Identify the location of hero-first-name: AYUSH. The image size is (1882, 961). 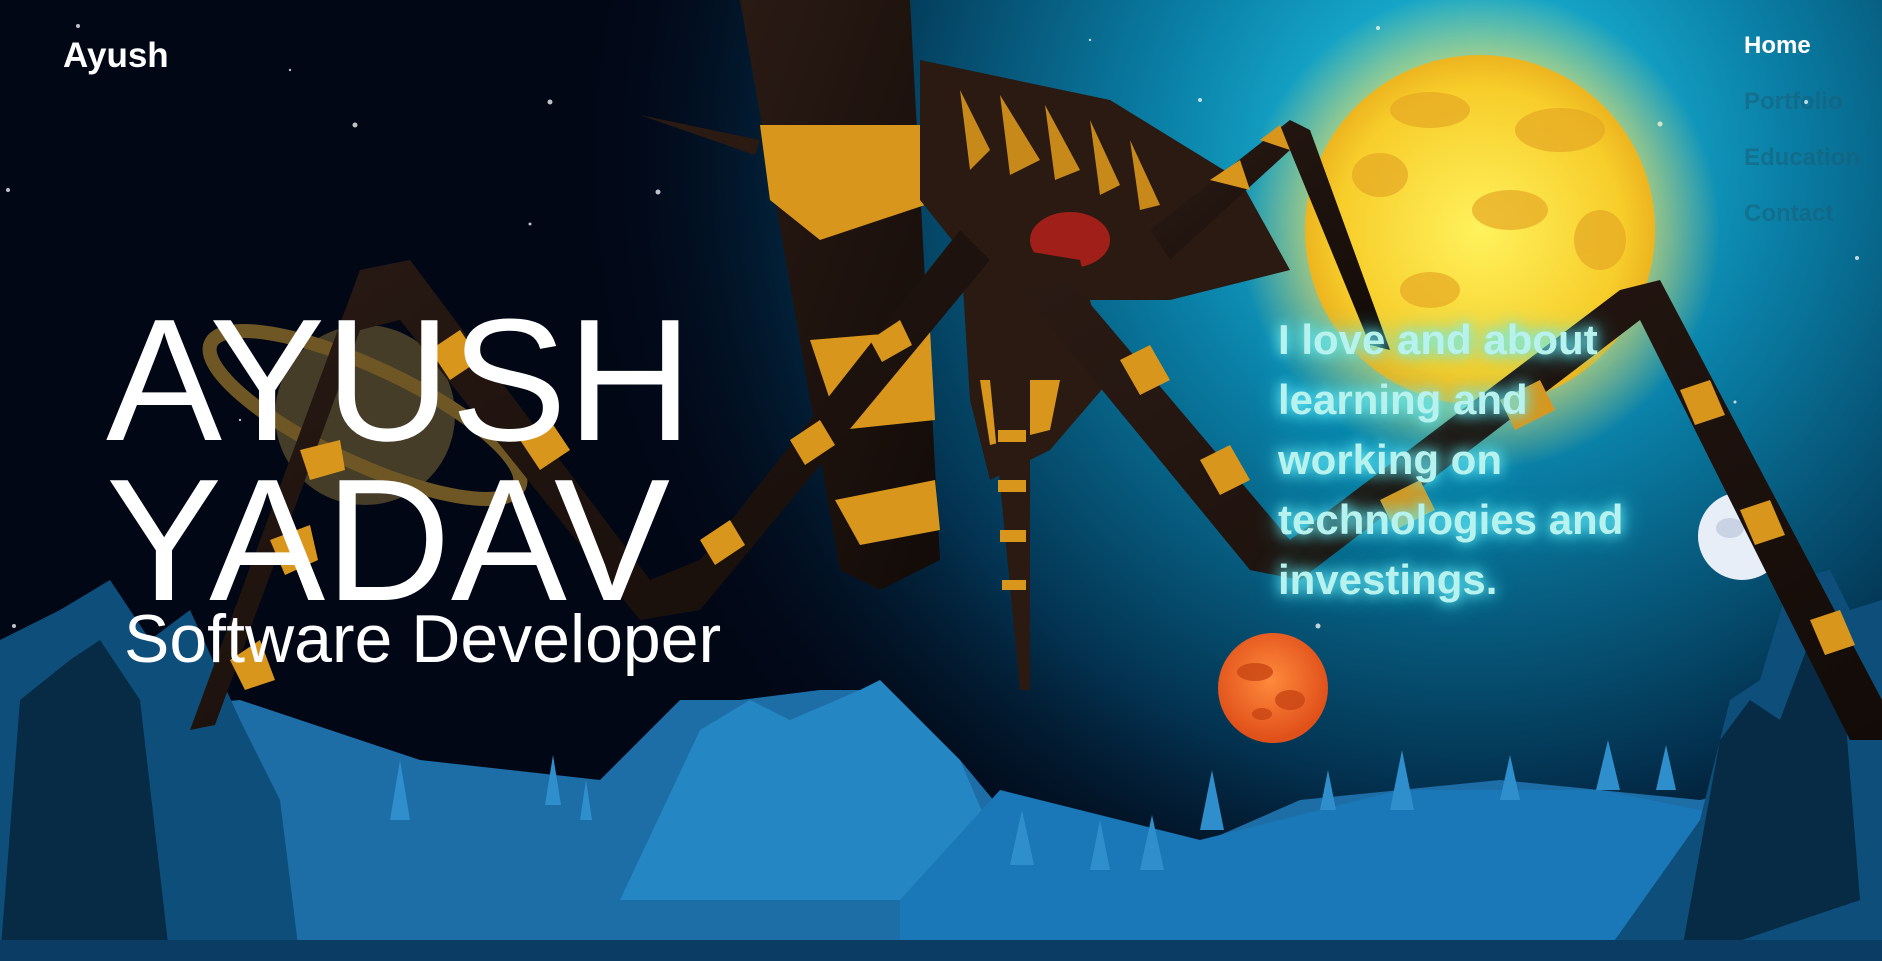
(399, 379).